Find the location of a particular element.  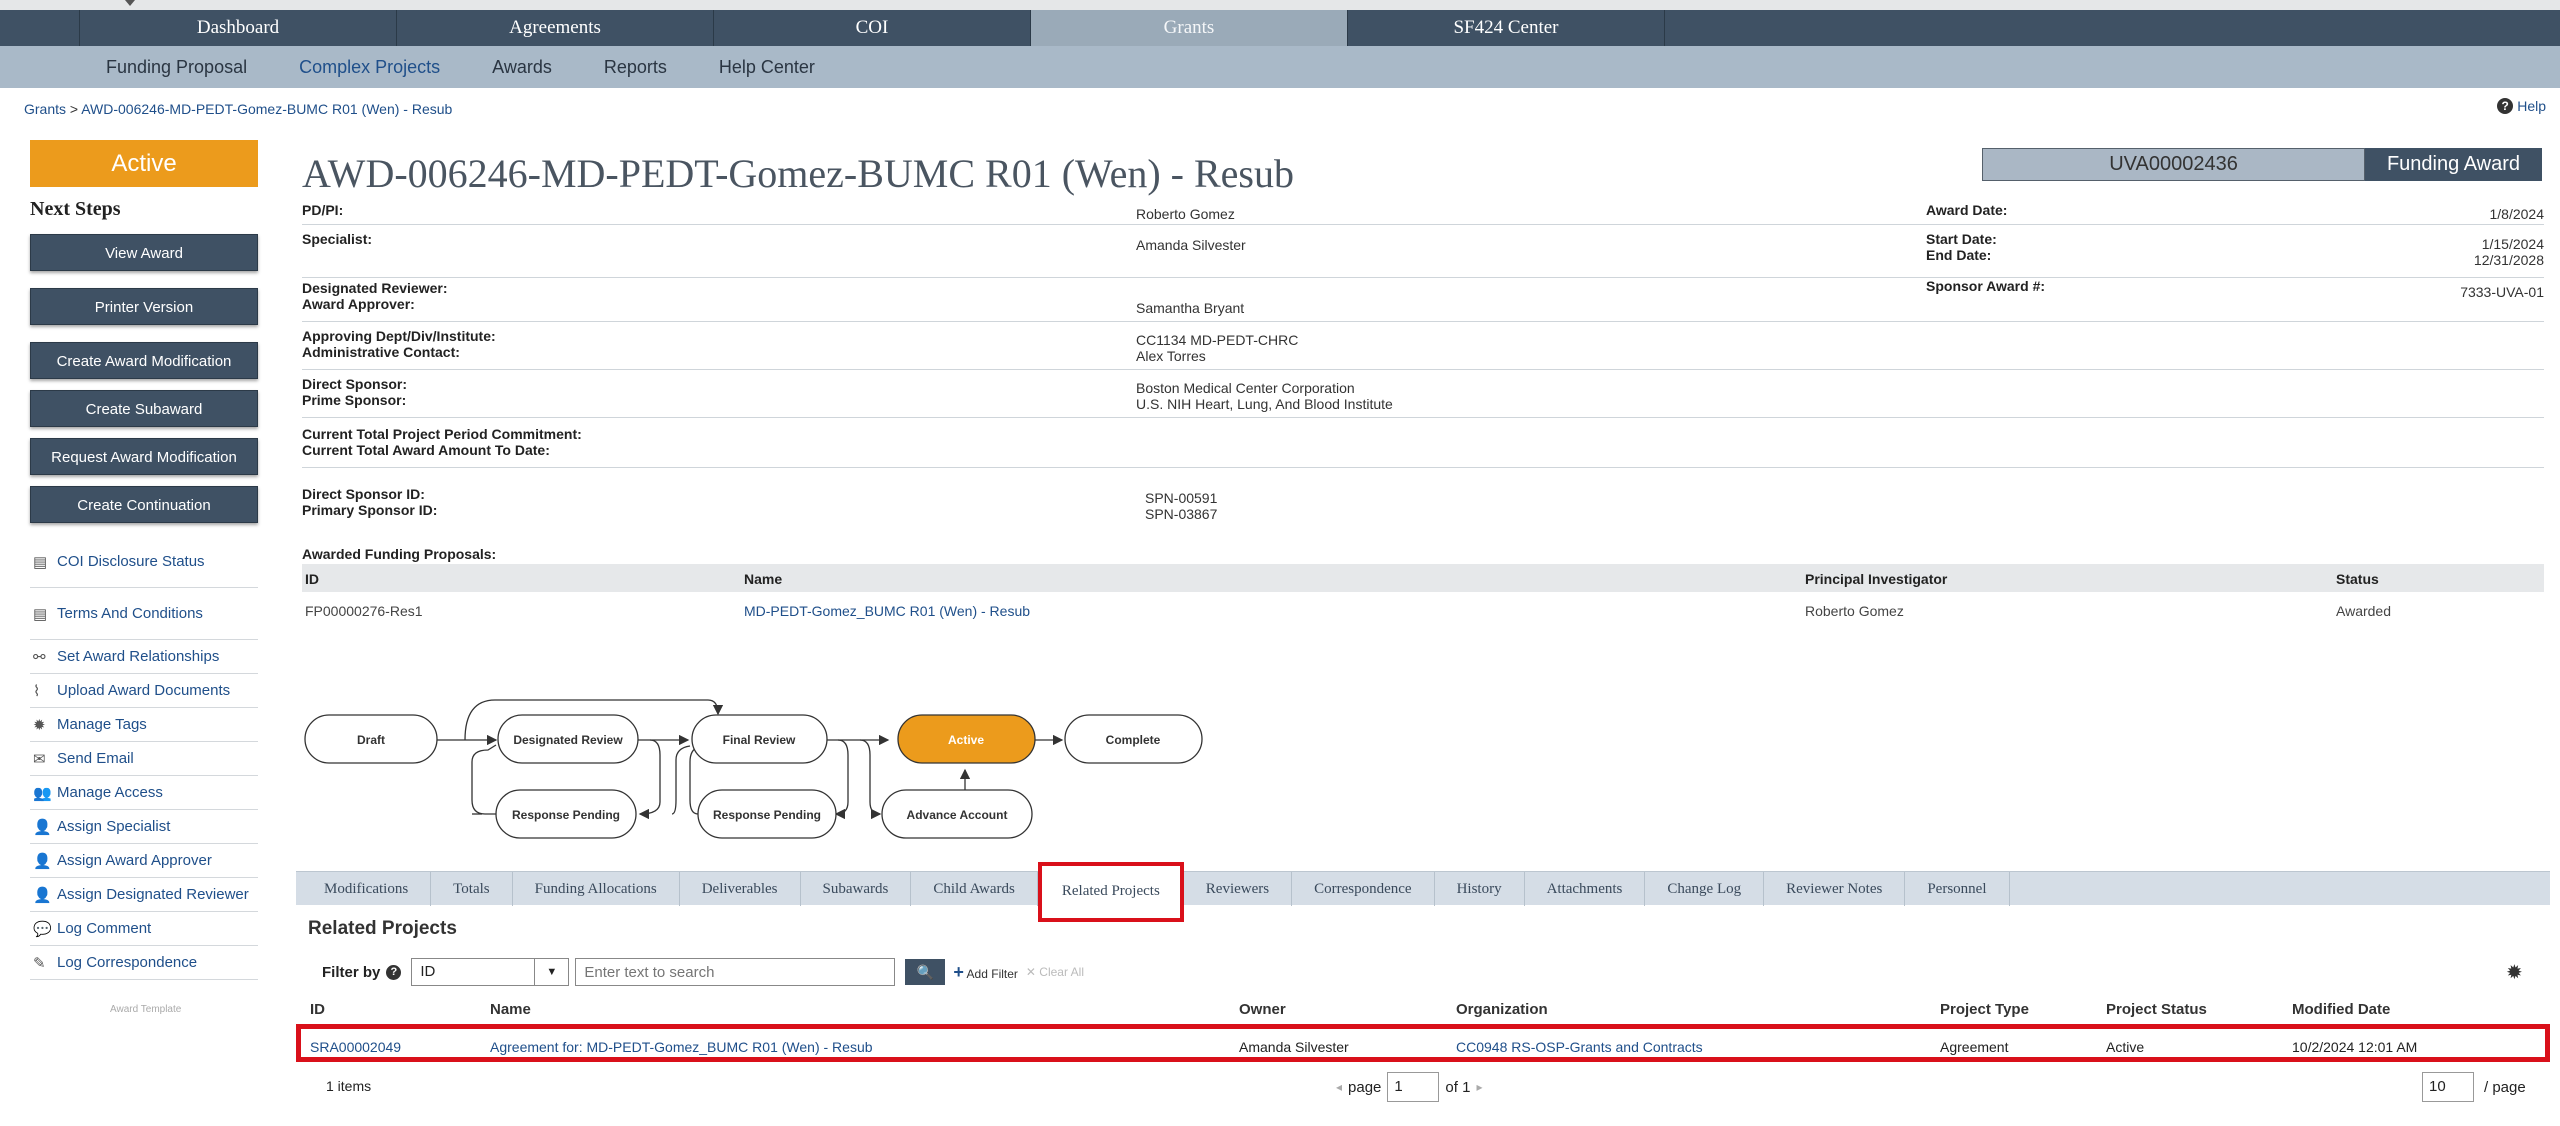

page-size-input: 10 is located at coordinates (2448, 1087).